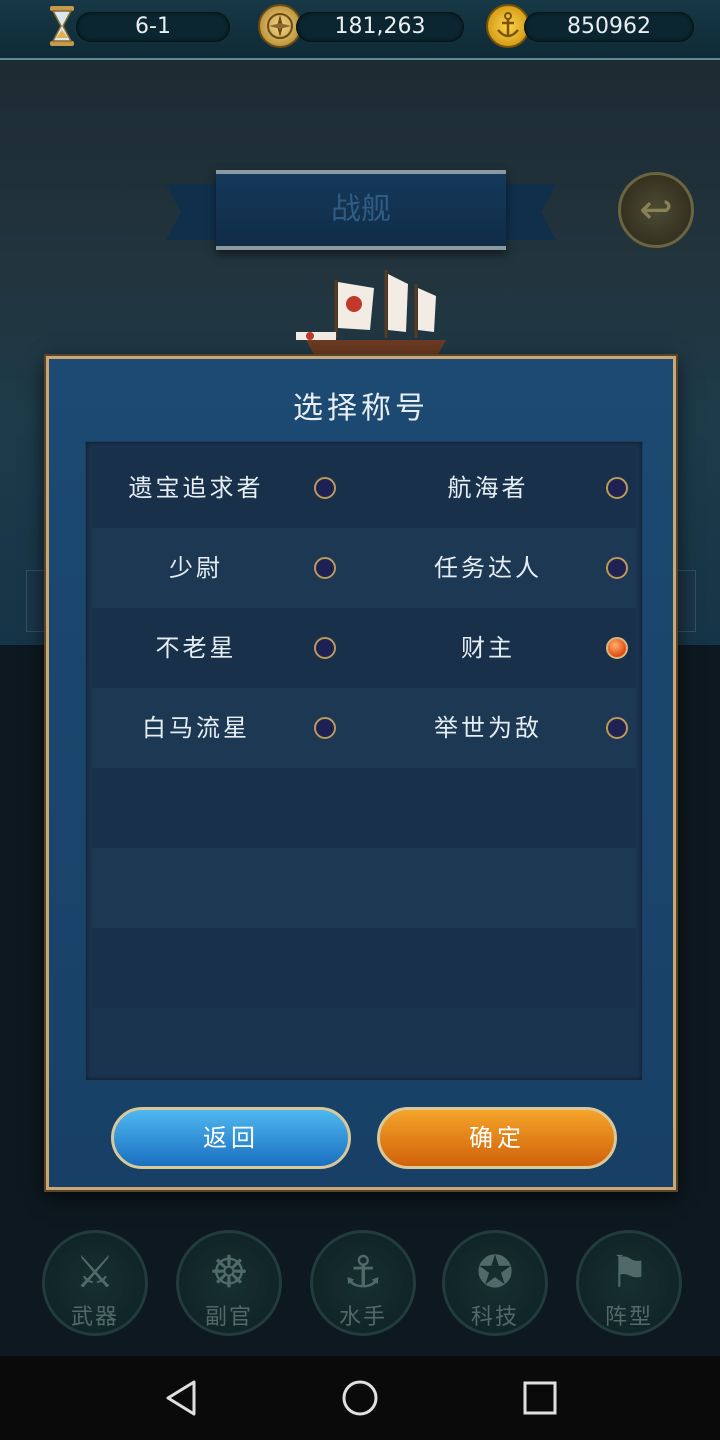 This screenshot has height=1440, width=720. What do you see at coordinates (182, 1398) in the screenshot?
I see `nav-back-icon` at bounding box center [182, 1398].